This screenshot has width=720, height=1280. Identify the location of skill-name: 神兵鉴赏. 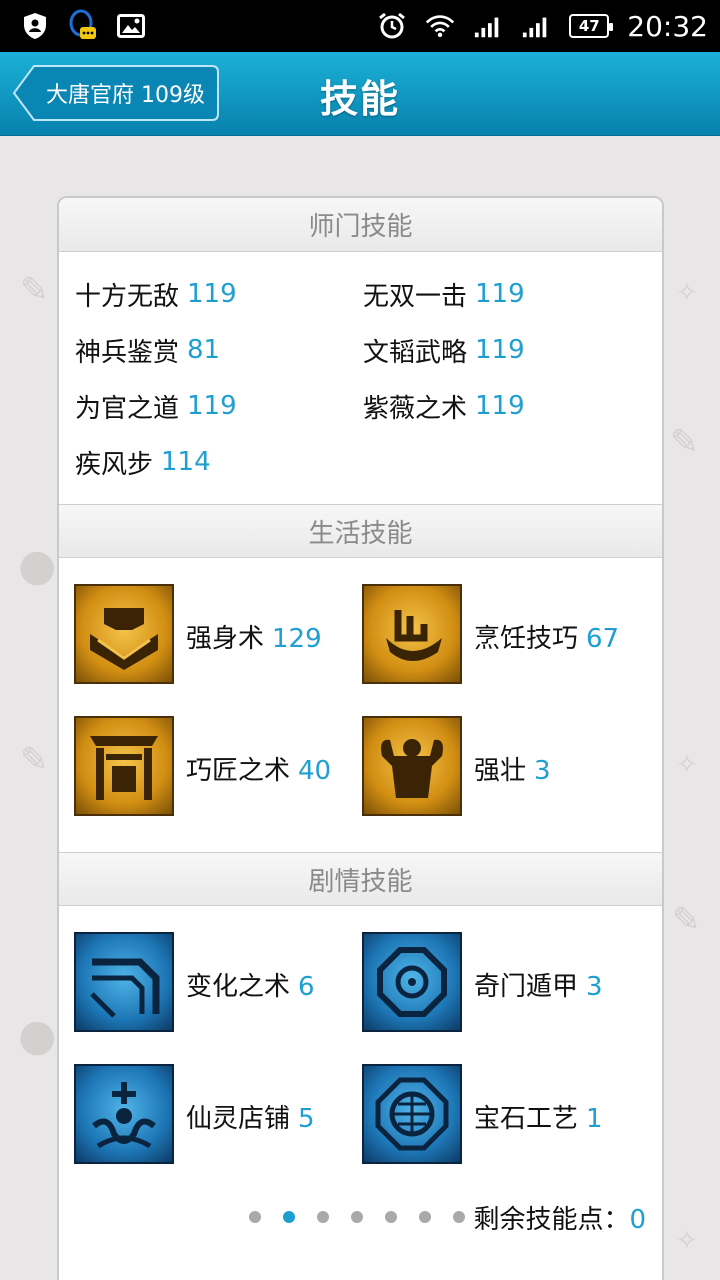
(127, 352).